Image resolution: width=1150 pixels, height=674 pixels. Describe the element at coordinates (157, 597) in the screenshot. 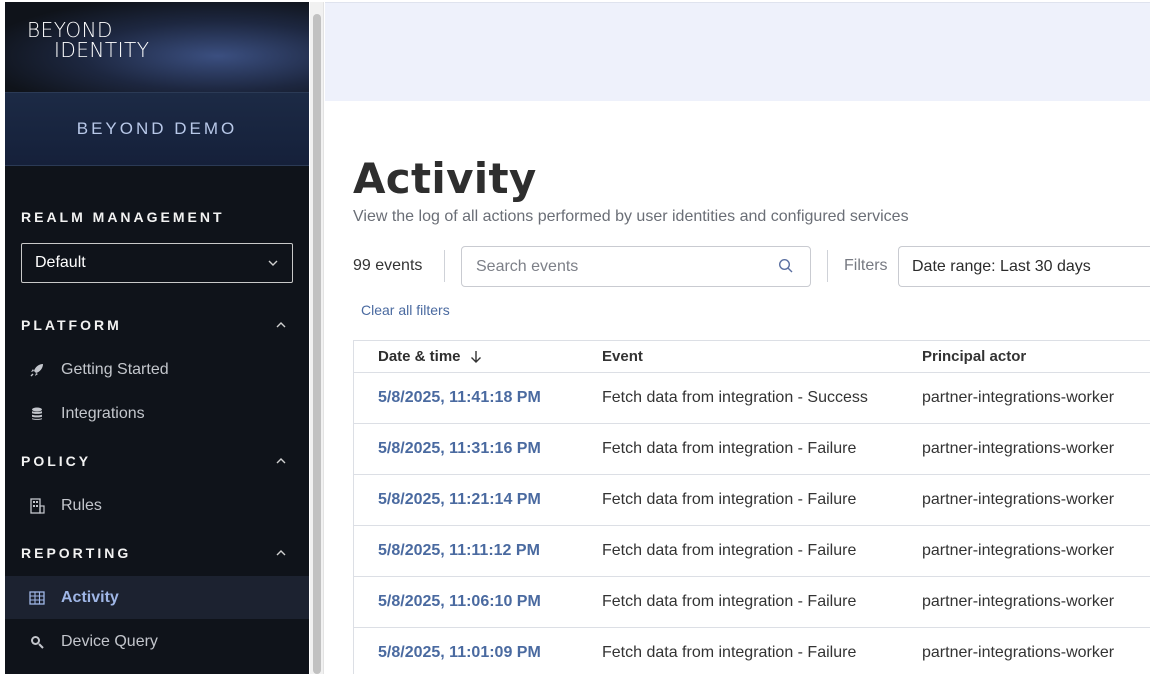

I see `sidebar-item-activity: Activity` at that location.